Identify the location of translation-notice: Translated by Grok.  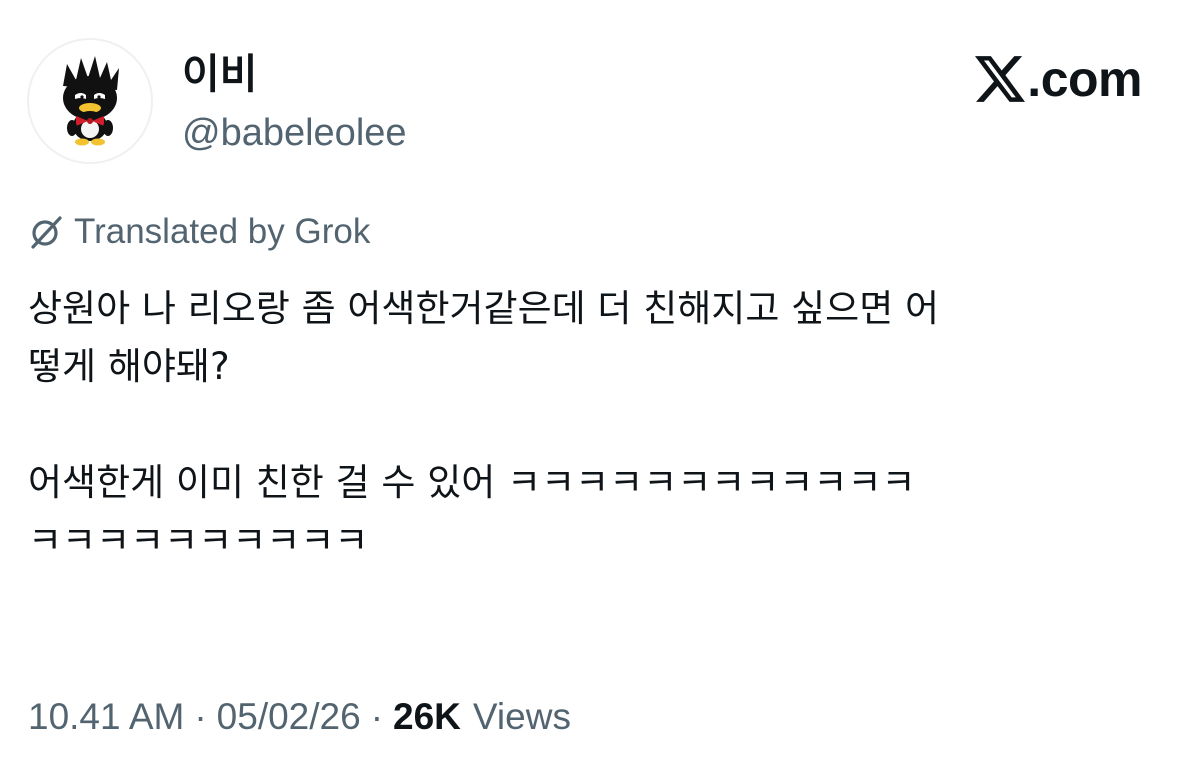
(199, 232).